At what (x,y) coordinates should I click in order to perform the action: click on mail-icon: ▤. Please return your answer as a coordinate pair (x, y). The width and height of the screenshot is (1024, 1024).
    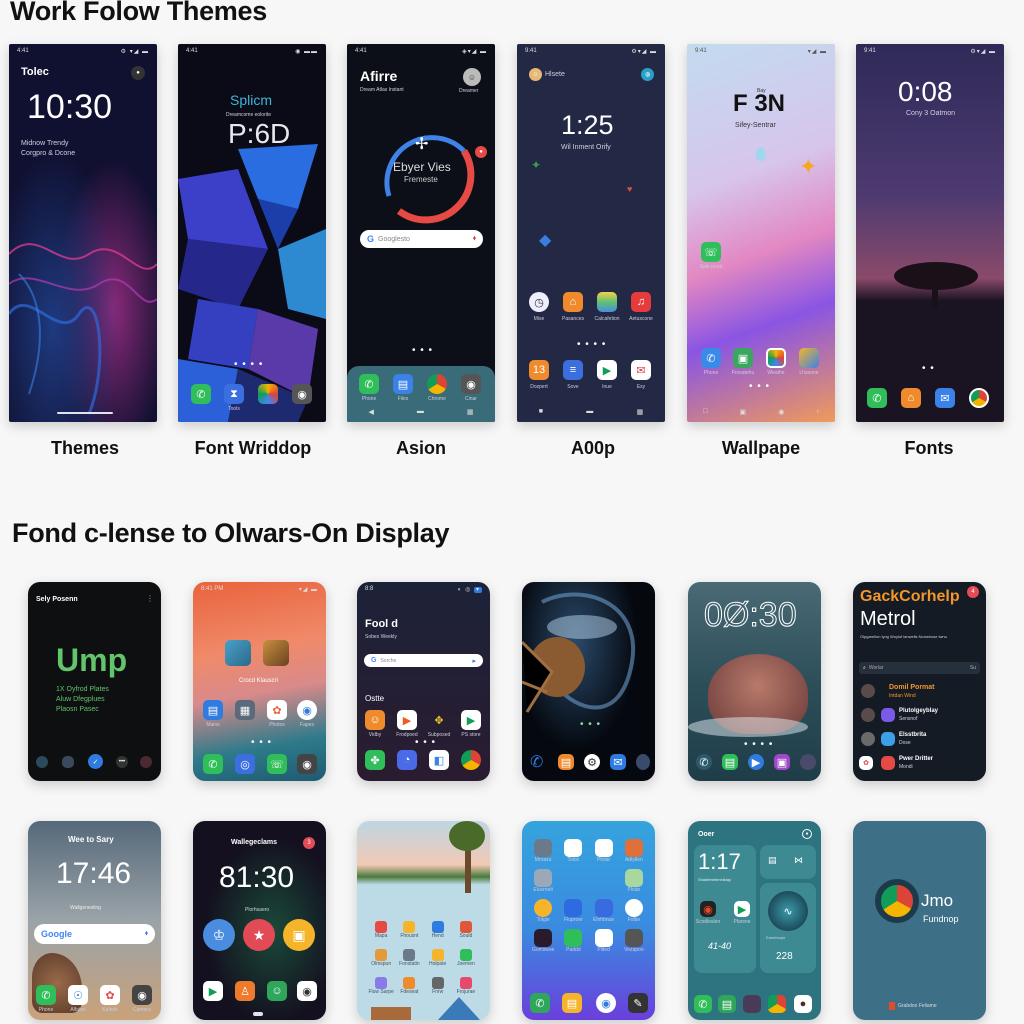
    Looking at the image, I should click on (213, 710).